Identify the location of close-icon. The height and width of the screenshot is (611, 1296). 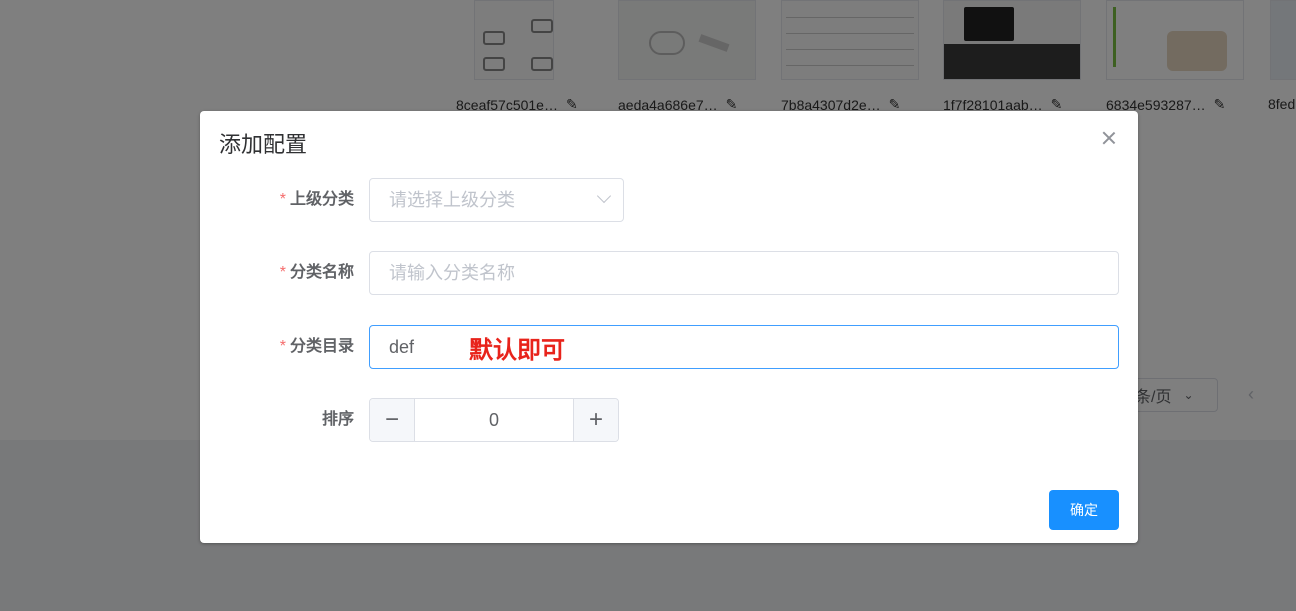
(1109, 138).